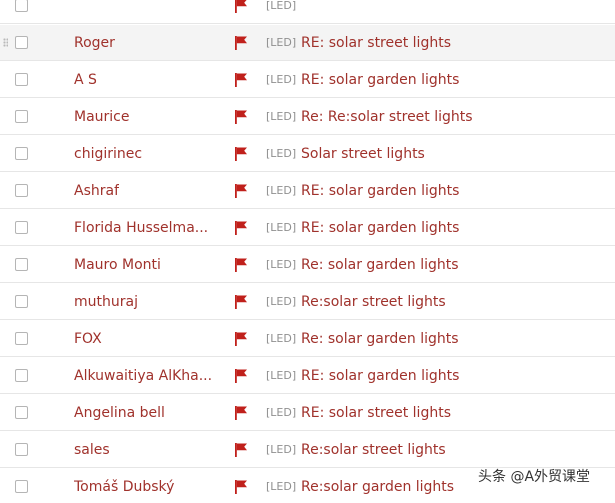 The width and height of the screenshot is (615, 503). Describe the element at coordinates (85, 80) in the screenshot. I see `sender-name: A S` at that location.